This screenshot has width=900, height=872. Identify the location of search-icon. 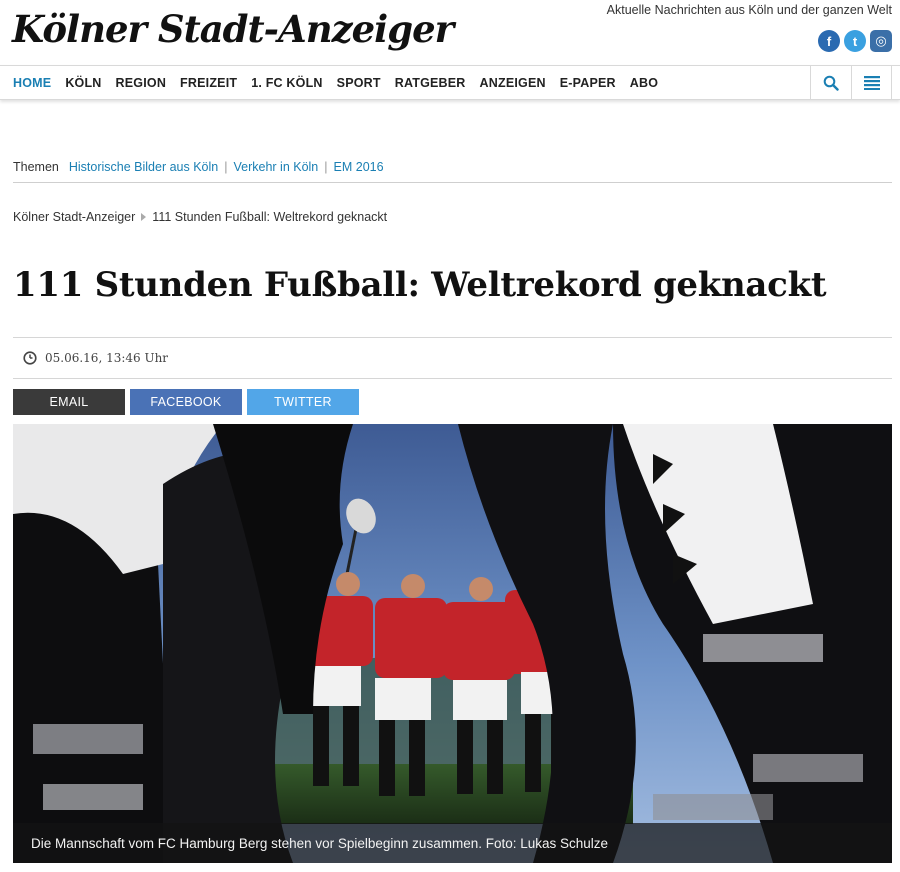
(831, 83).